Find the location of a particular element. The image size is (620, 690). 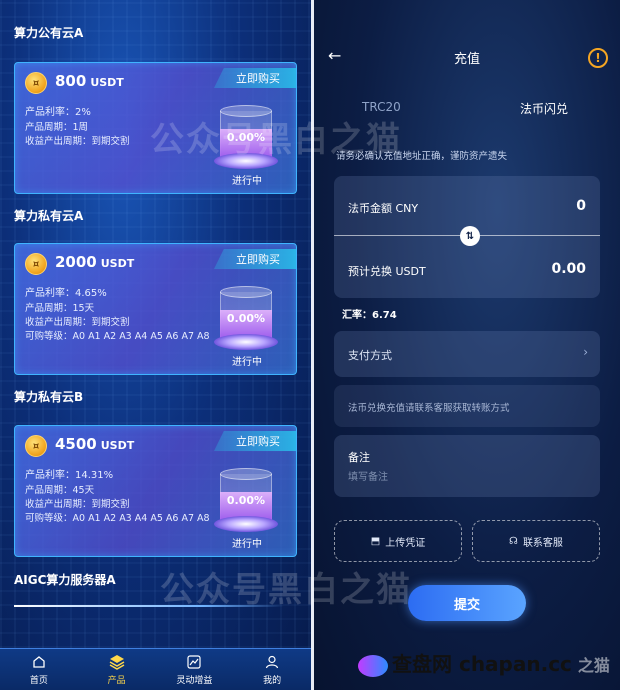

note-input is located at coordinates (463, 477).